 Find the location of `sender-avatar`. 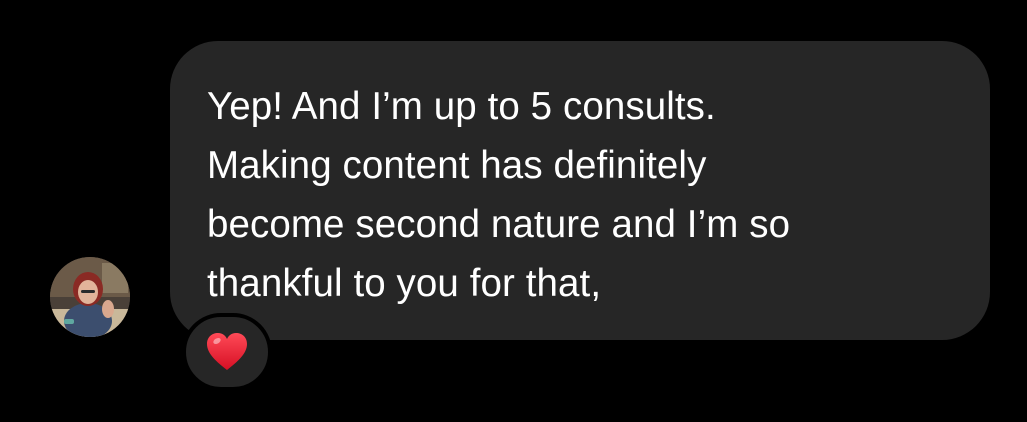

sender-avatar is located at coordinates (90, 297).